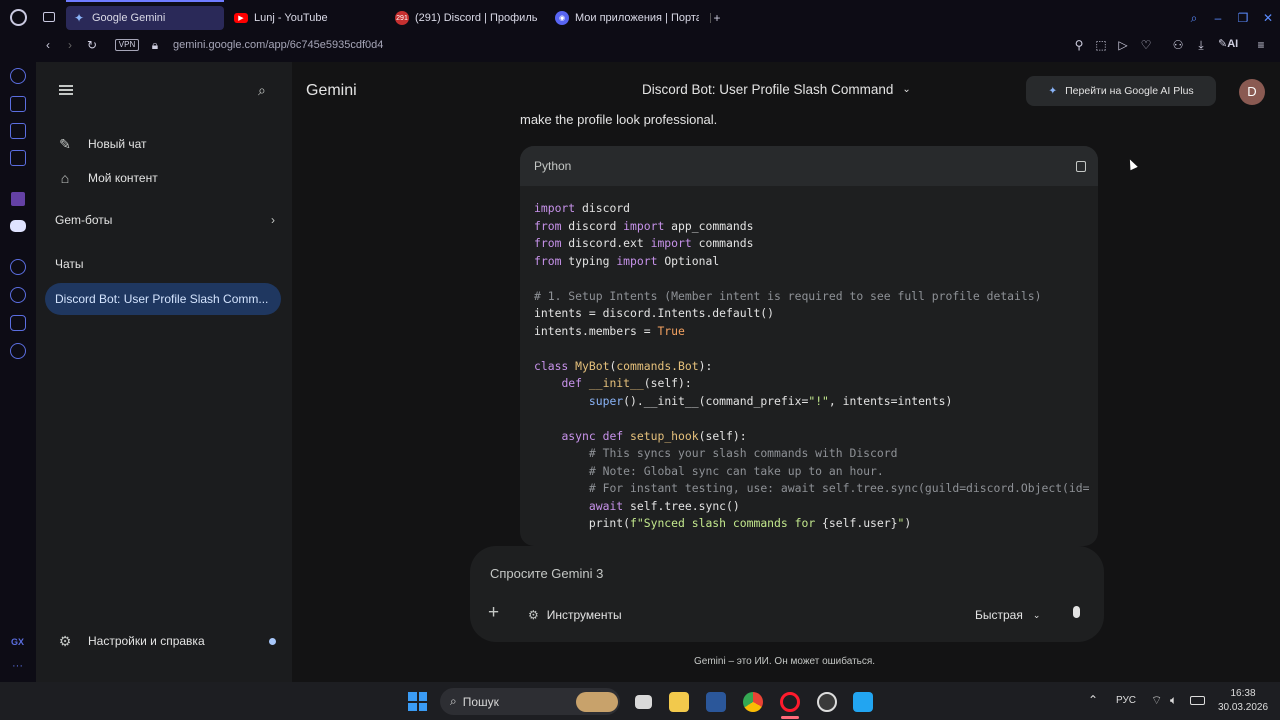 This screenshot has height=720, width=1280. Describe the element at coordinates (530, 701) in the screenshot. I see `taskbar-search-box: ⌕ Пошук` at that location.